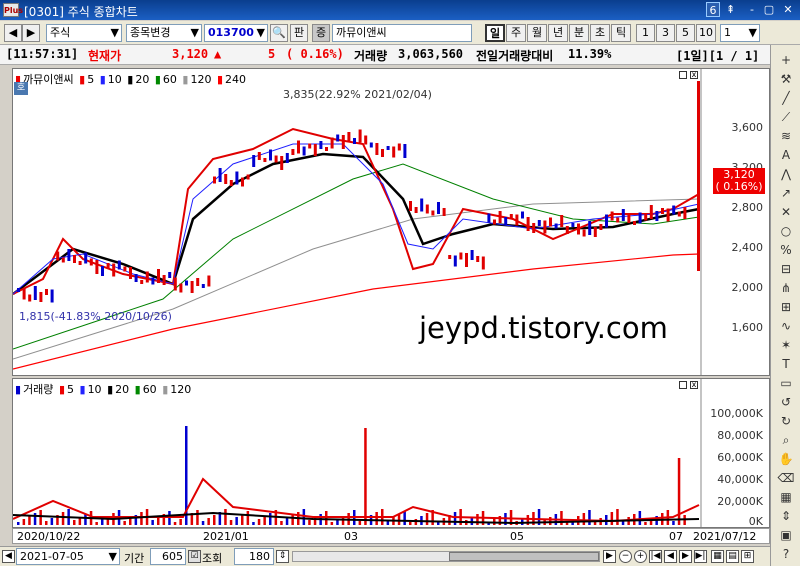 Image resolution: width=800 pixels, height=566 pixels. What do you see at coordinates (516, 33) in the screenshot?
I see `period-week-button: 주` at bounding box center [516, 33].